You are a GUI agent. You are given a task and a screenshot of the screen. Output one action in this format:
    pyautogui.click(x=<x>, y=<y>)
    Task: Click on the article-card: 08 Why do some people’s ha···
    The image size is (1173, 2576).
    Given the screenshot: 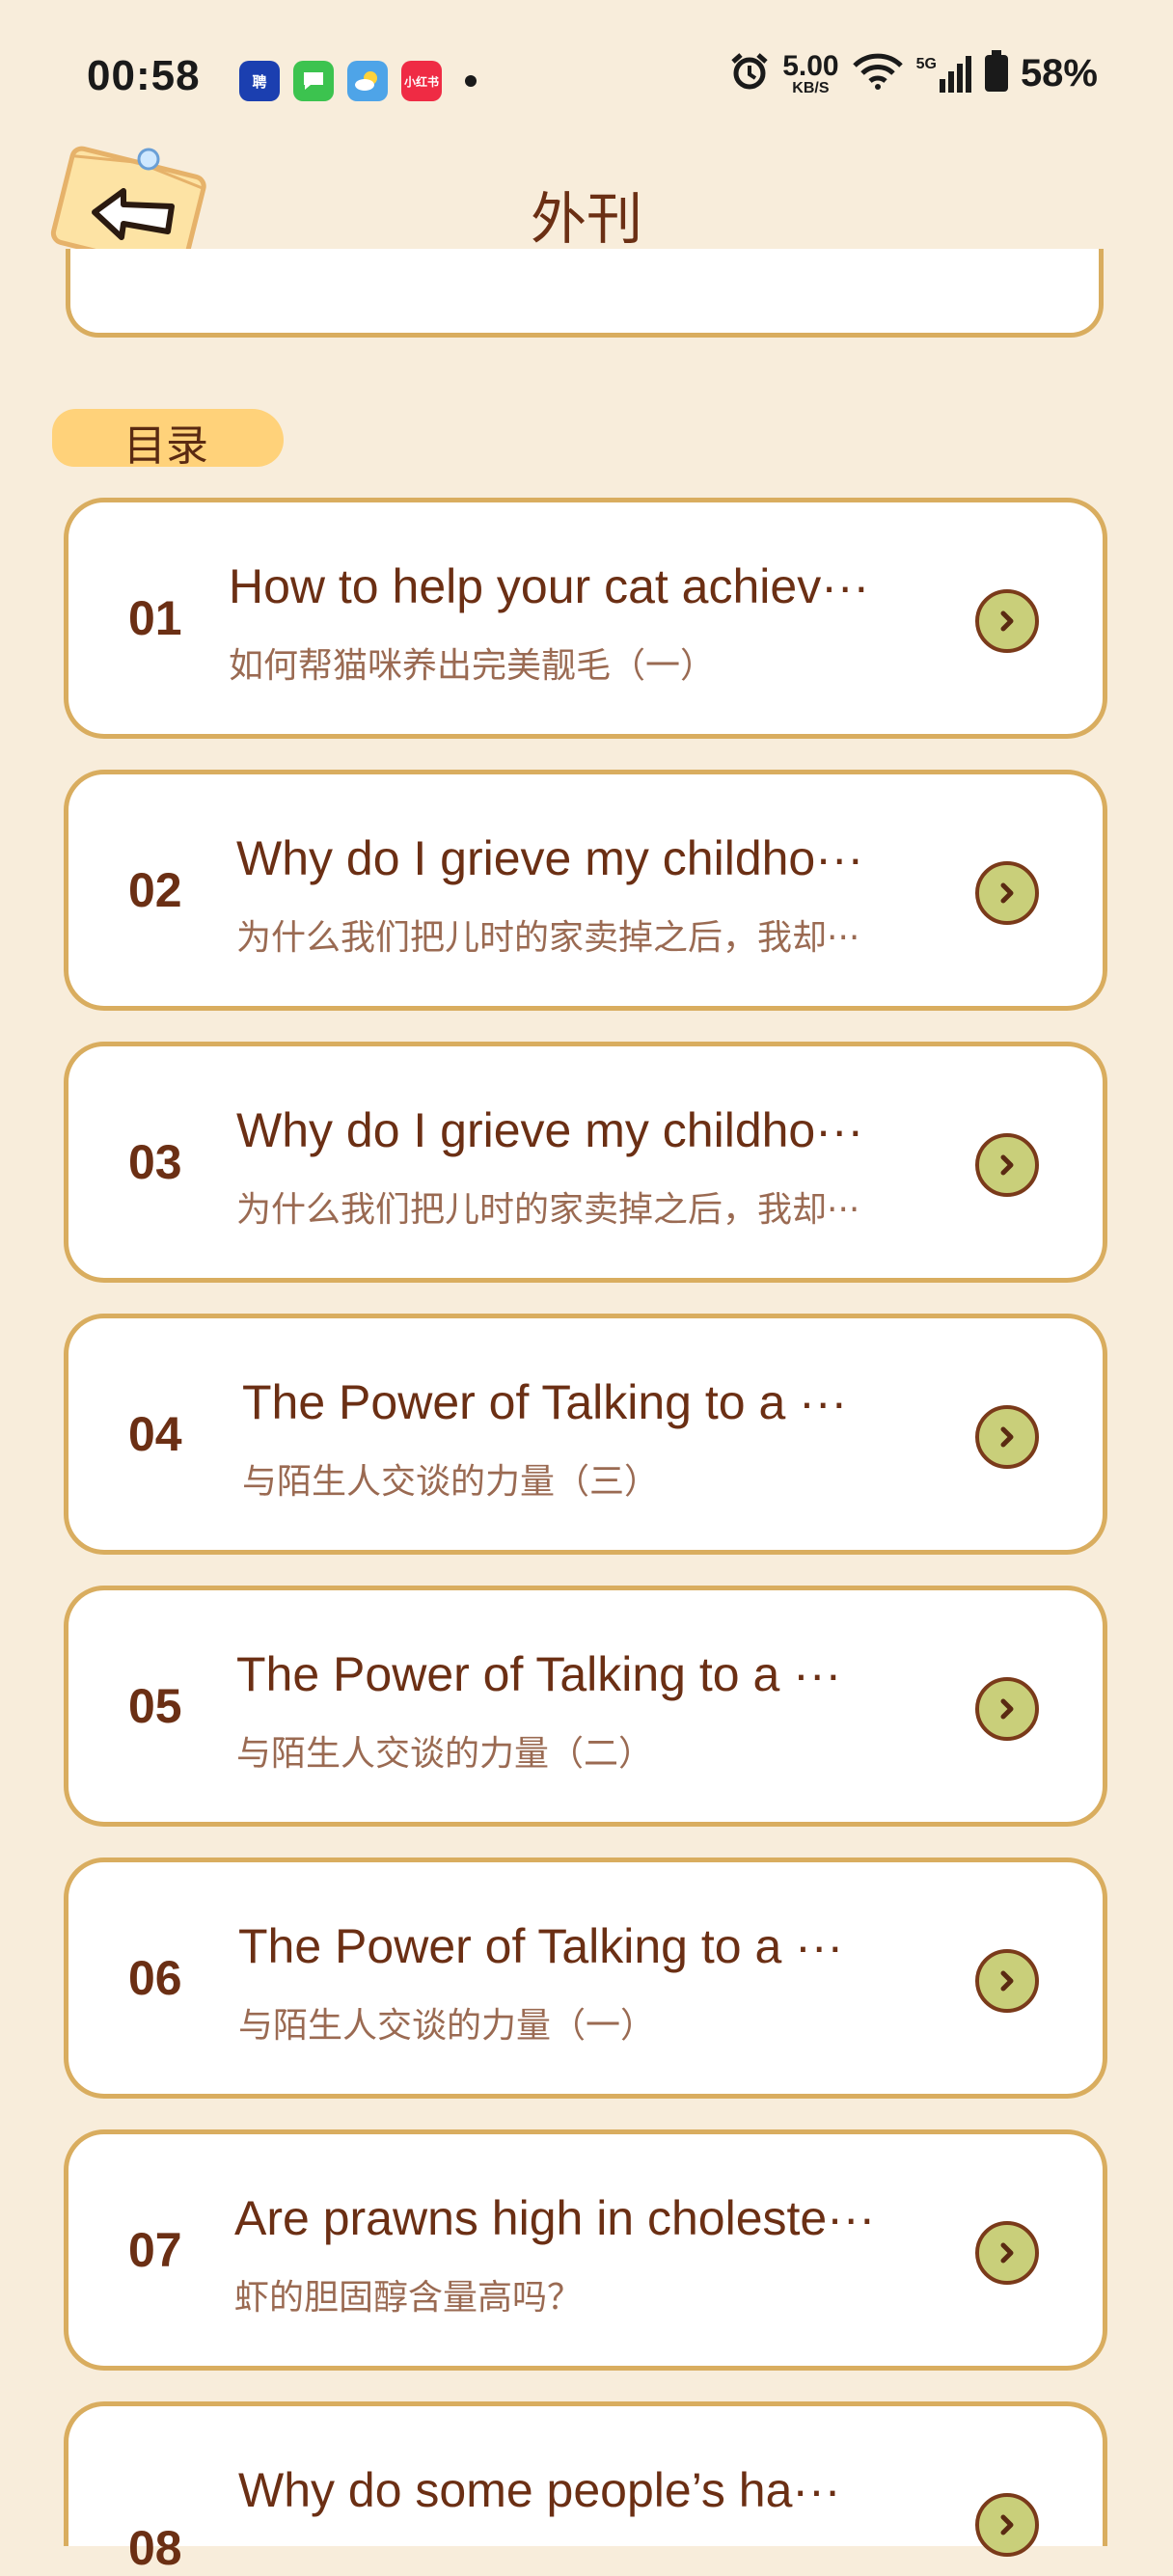 What is the action you would take?
    pyautogui.click(x=585, y=2488)
    